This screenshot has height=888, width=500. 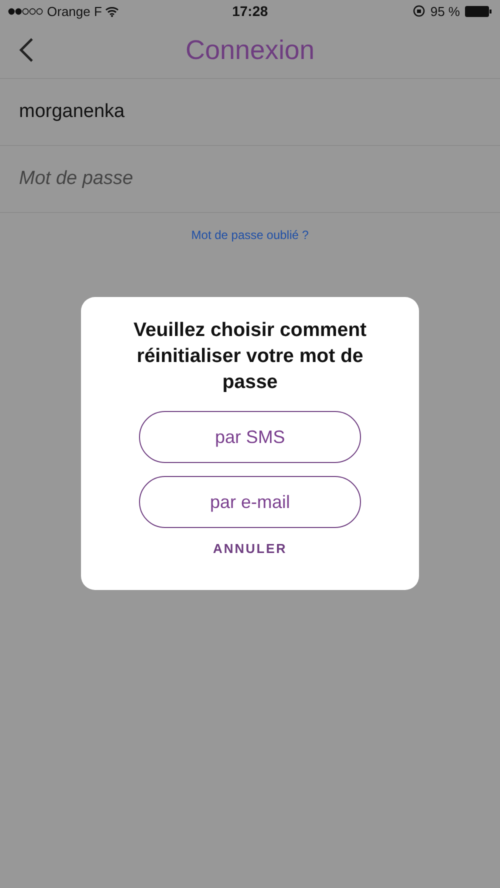 I want to click on clock-time: 17:28, so click(x=250, y=11).